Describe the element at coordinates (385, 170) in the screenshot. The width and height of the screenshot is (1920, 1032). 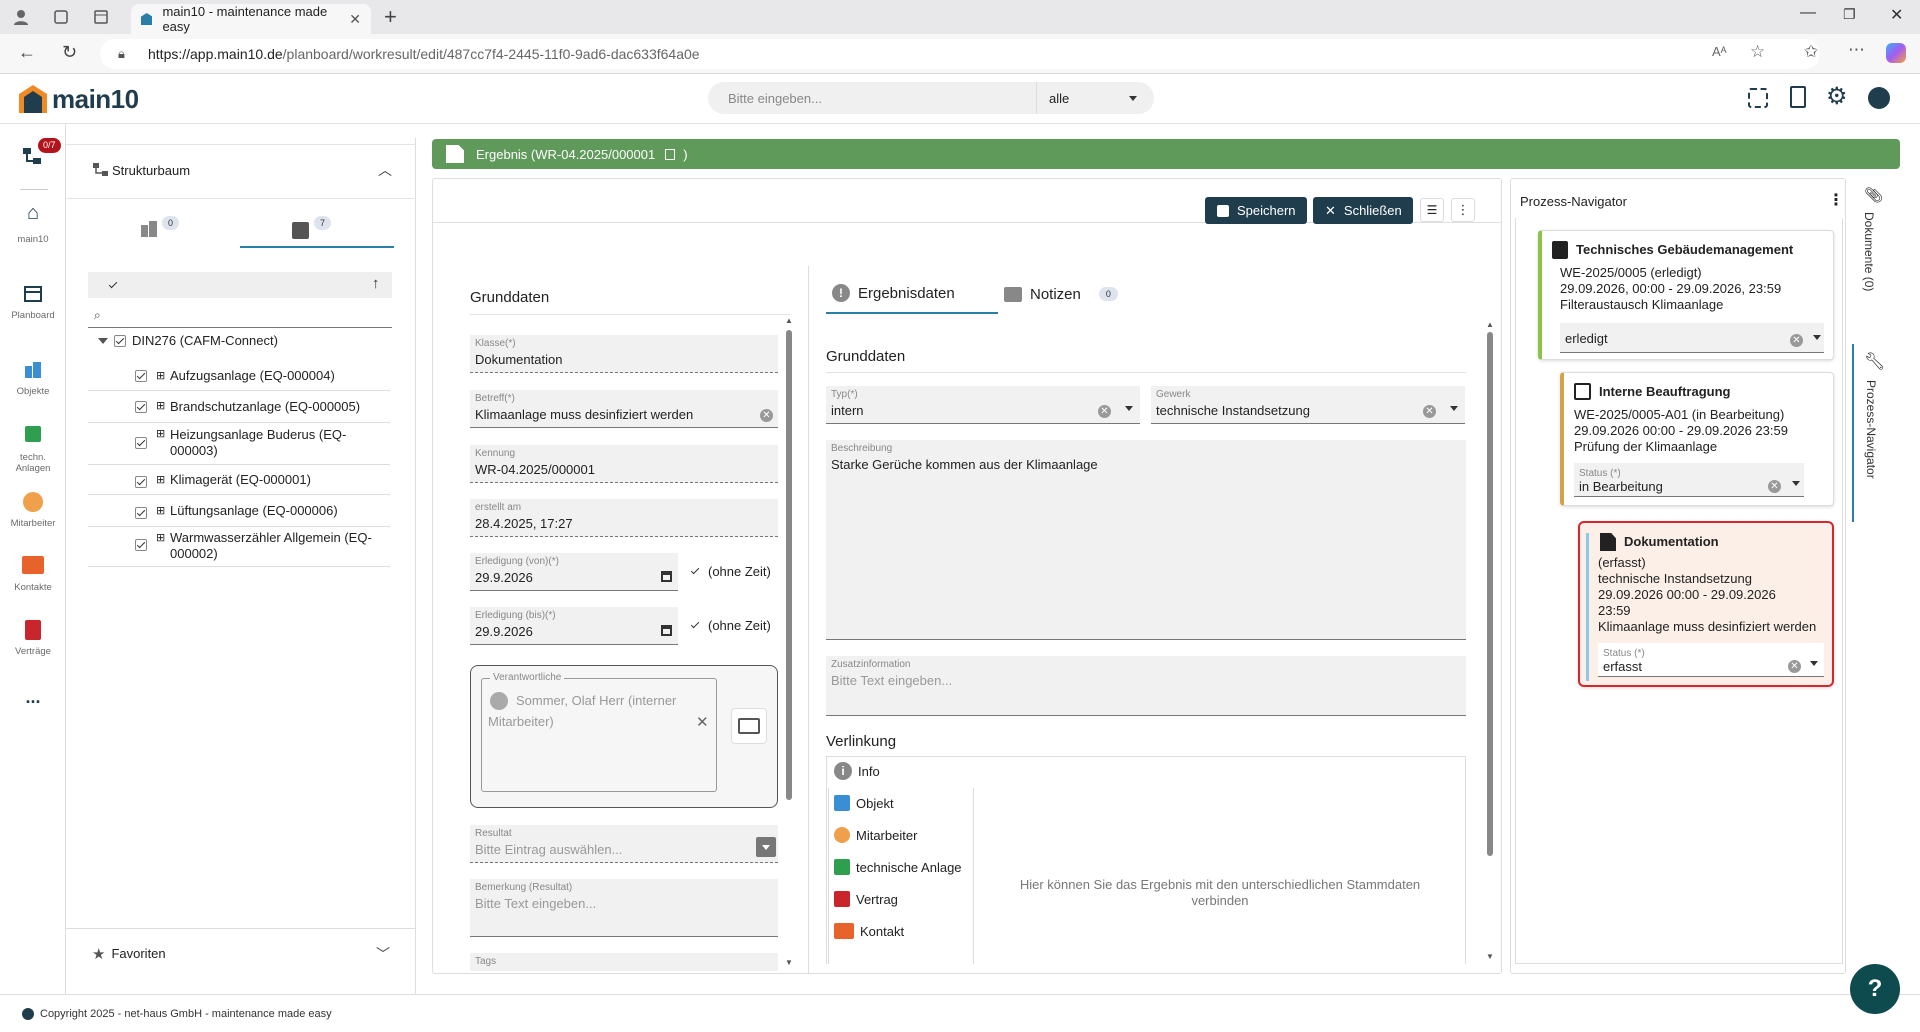
I see `chevron-up-icon: ︿` at that location.